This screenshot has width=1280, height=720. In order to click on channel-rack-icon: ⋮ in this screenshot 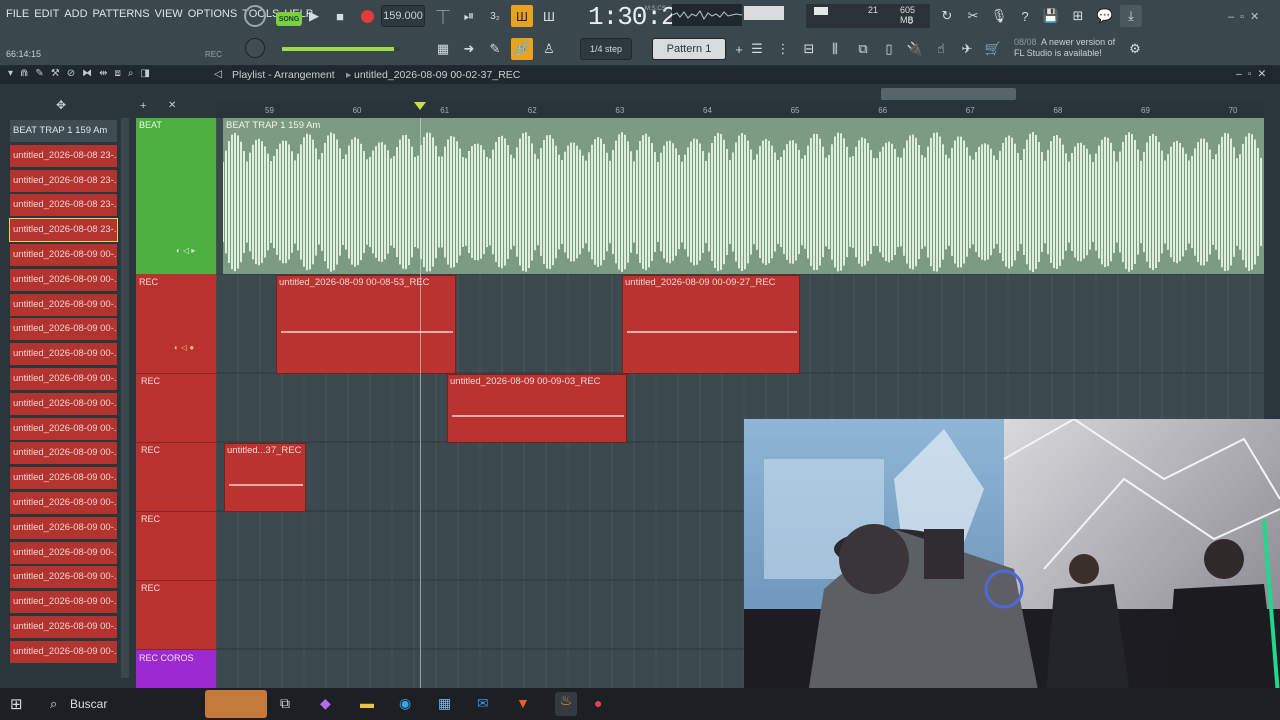, I will do `click(783, 49)`.